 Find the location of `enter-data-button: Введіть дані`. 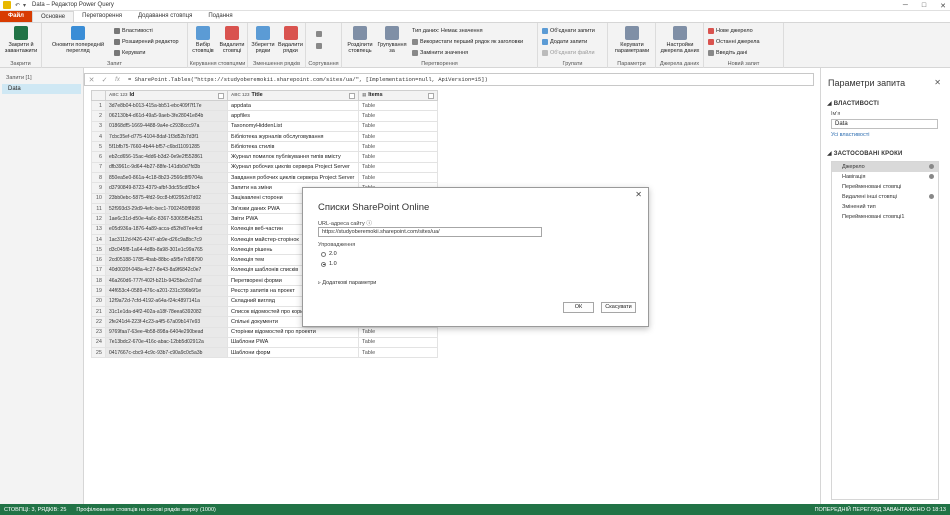

enter-data-button: Введіть дані is located at coordinates (727, 53).